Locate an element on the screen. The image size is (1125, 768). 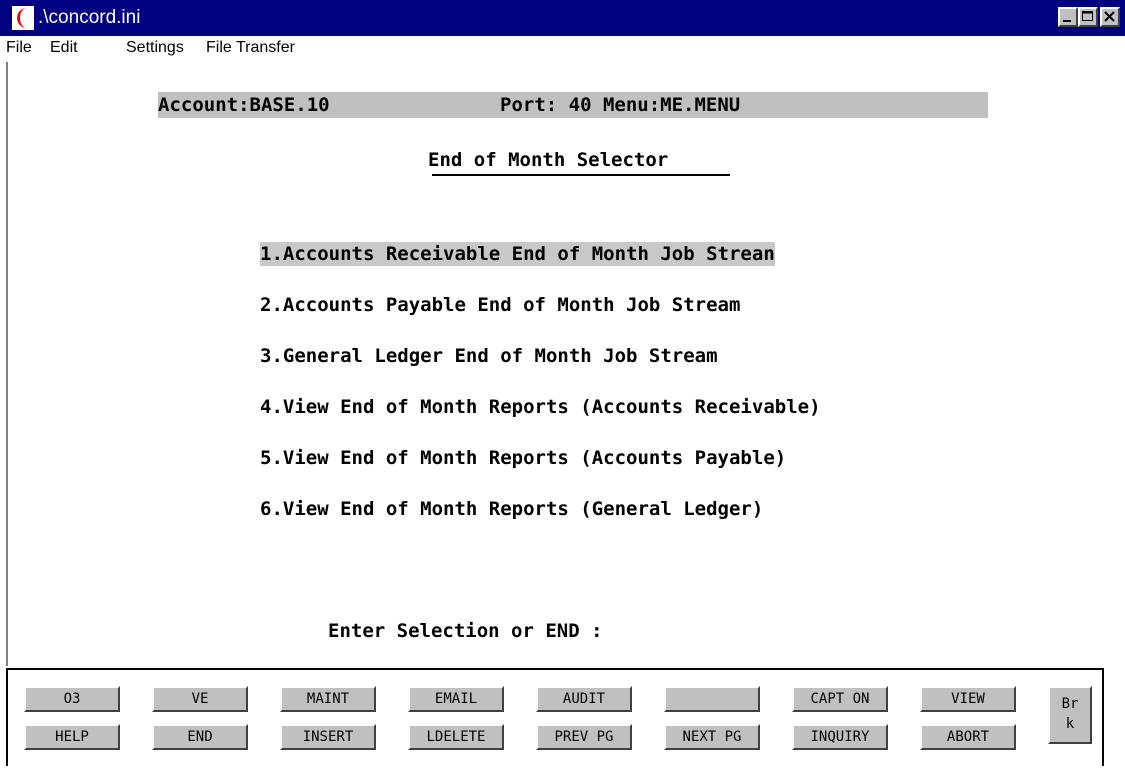
menu-file: File is located at coordinates (19, 48).